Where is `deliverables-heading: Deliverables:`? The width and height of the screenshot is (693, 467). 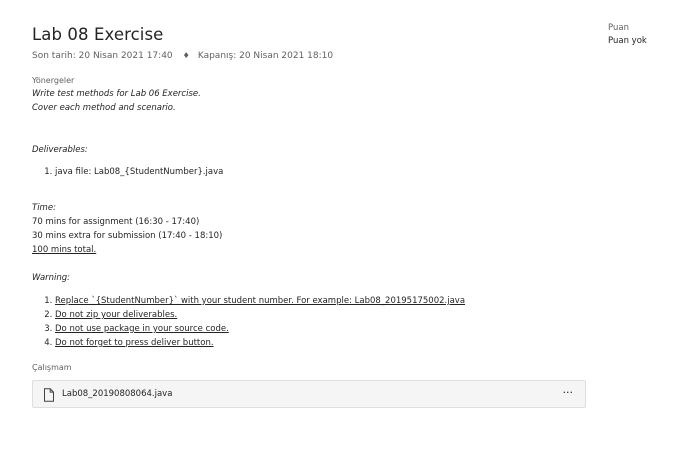 deliverables-heading: Deliverables: is located at coordinates (60, 150).